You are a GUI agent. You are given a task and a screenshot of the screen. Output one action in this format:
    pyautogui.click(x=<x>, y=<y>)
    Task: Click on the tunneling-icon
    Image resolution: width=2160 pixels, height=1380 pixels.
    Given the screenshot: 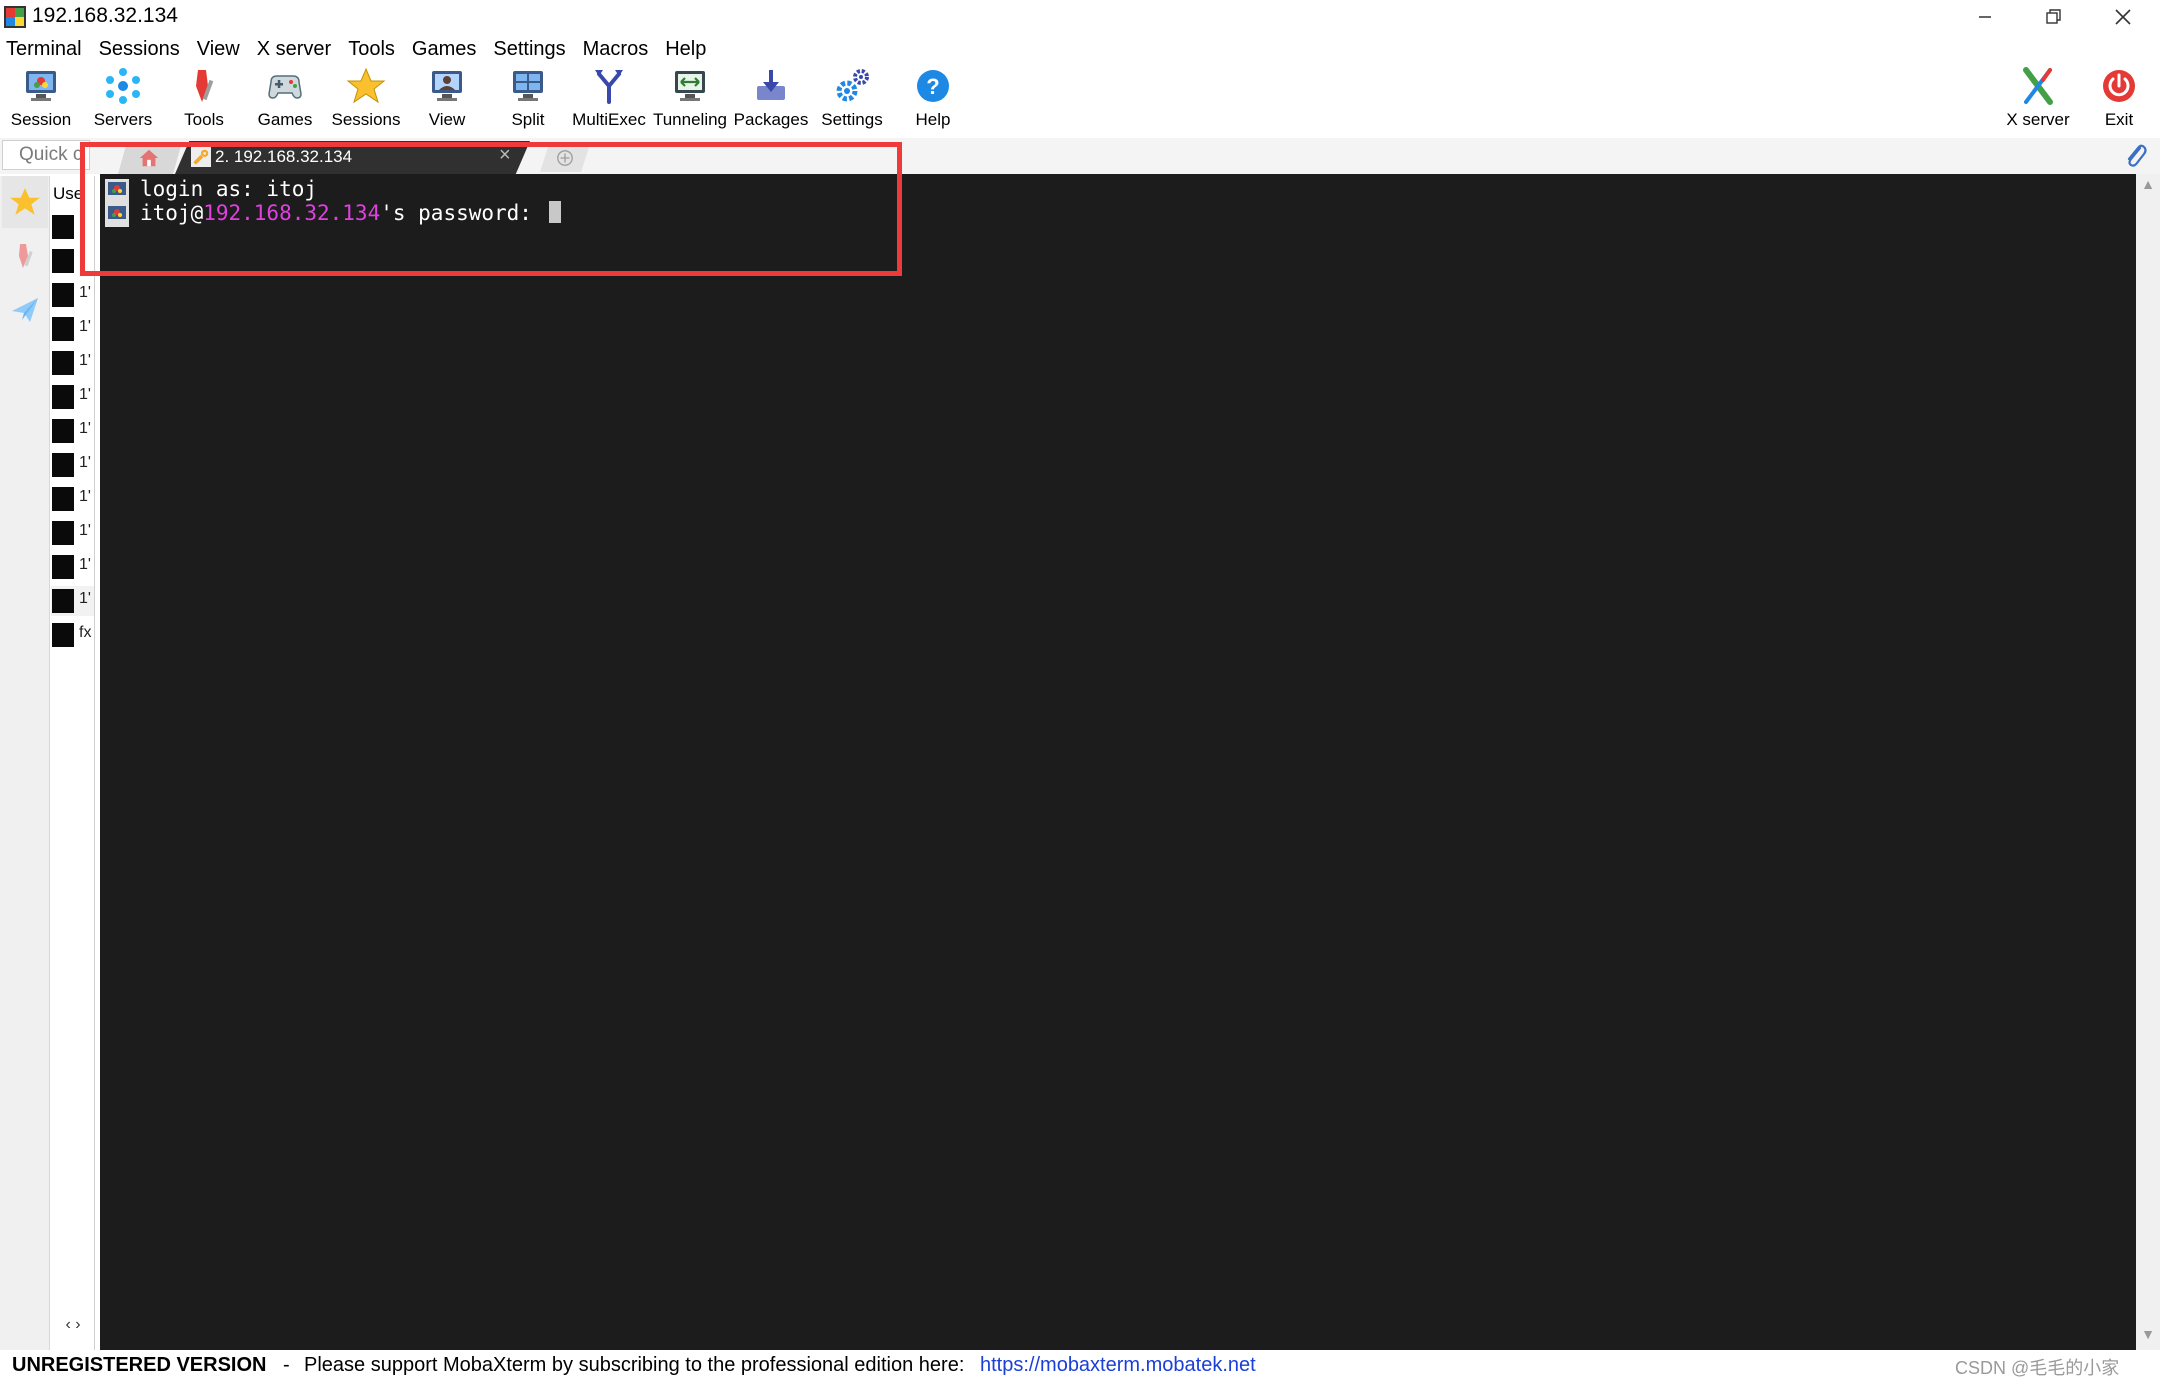 What is the action you would take?
    pyautogui.click(x=690, y=86)
    